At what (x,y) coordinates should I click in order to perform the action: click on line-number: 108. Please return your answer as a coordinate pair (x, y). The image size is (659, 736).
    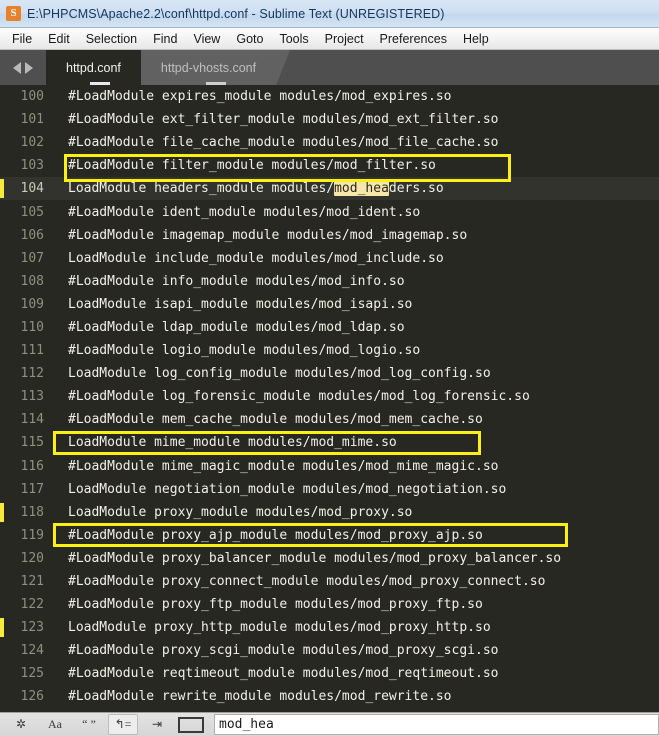
    Looking at the image, I should click on (32, 281).